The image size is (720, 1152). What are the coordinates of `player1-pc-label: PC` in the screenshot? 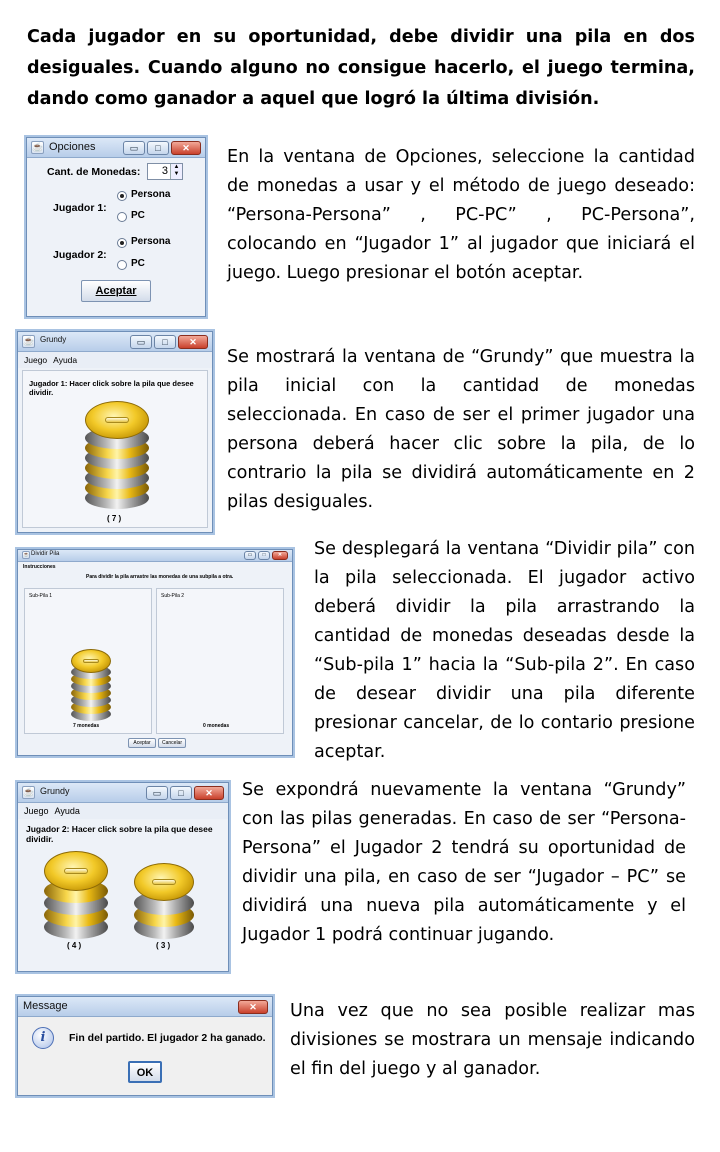 It's located at (138, 215).